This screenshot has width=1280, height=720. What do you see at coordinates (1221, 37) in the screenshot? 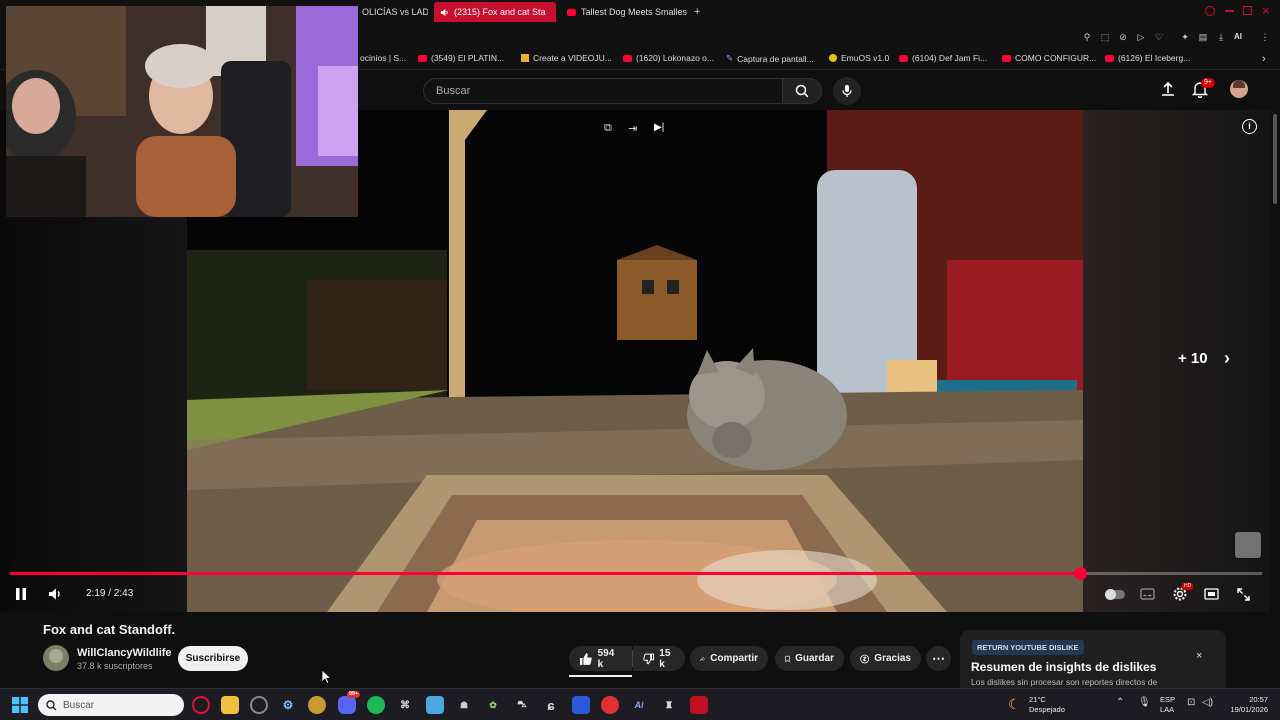
I see `download-icon: ⤓` at bounding box center [1221, 37].